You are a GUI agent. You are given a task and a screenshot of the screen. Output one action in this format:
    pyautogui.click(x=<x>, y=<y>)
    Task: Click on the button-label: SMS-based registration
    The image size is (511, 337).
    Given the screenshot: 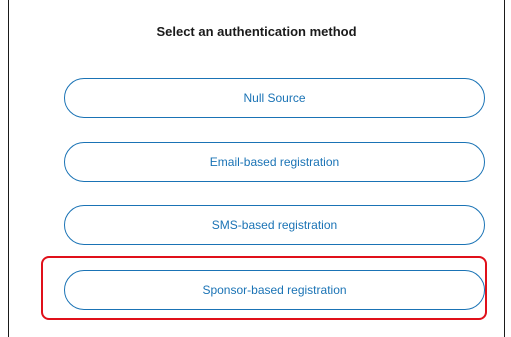 What is the action you would take?
    pyautogui.click(x=274, y=225)
    